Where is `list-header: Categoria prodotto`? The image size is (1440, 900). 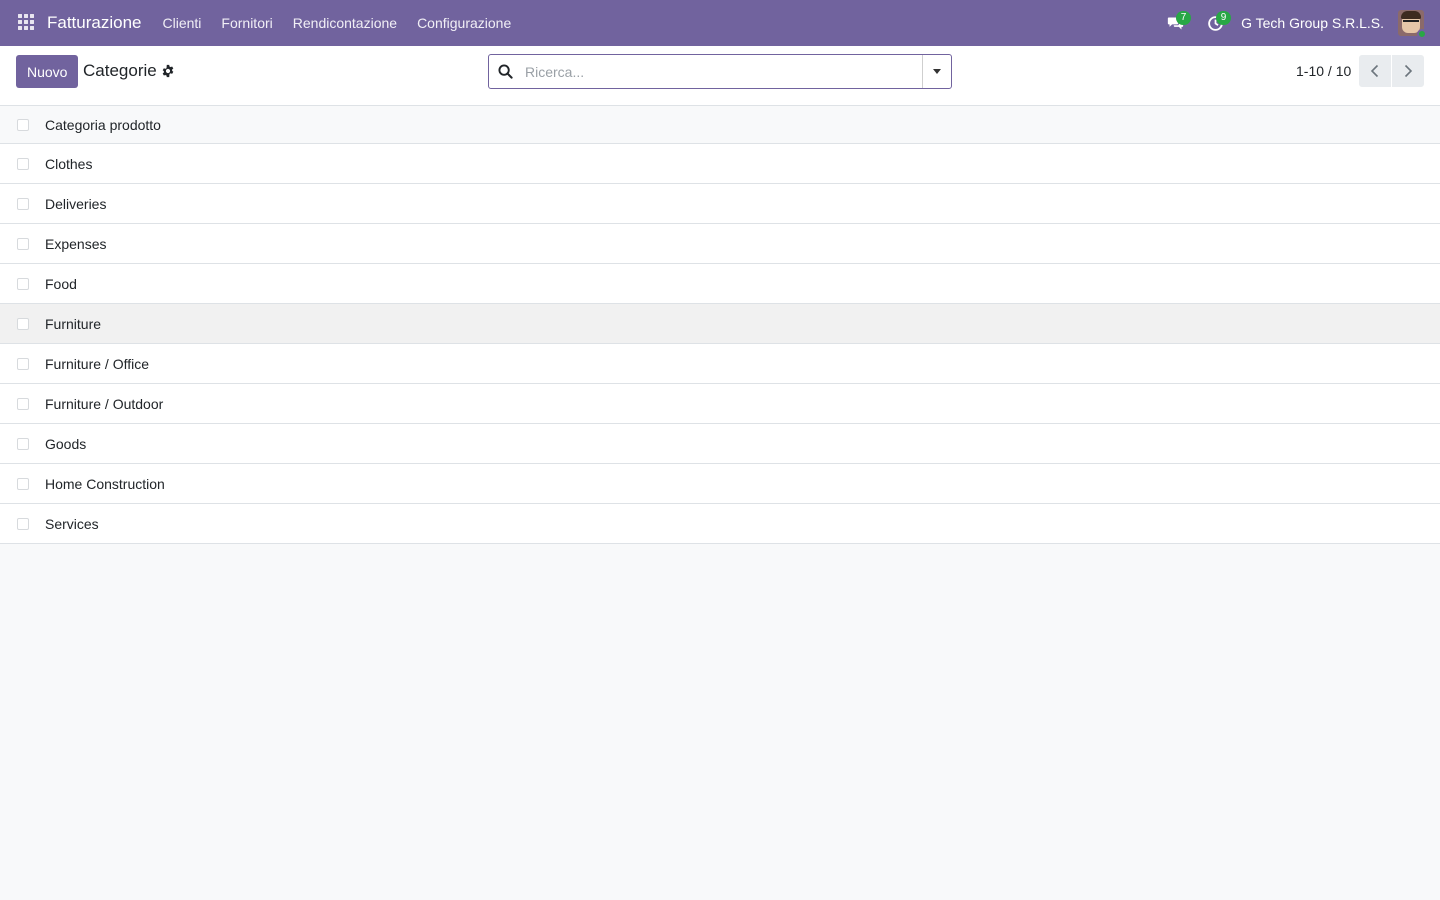
list-header: Categoria prodotto is located at coordinates (720, 125).